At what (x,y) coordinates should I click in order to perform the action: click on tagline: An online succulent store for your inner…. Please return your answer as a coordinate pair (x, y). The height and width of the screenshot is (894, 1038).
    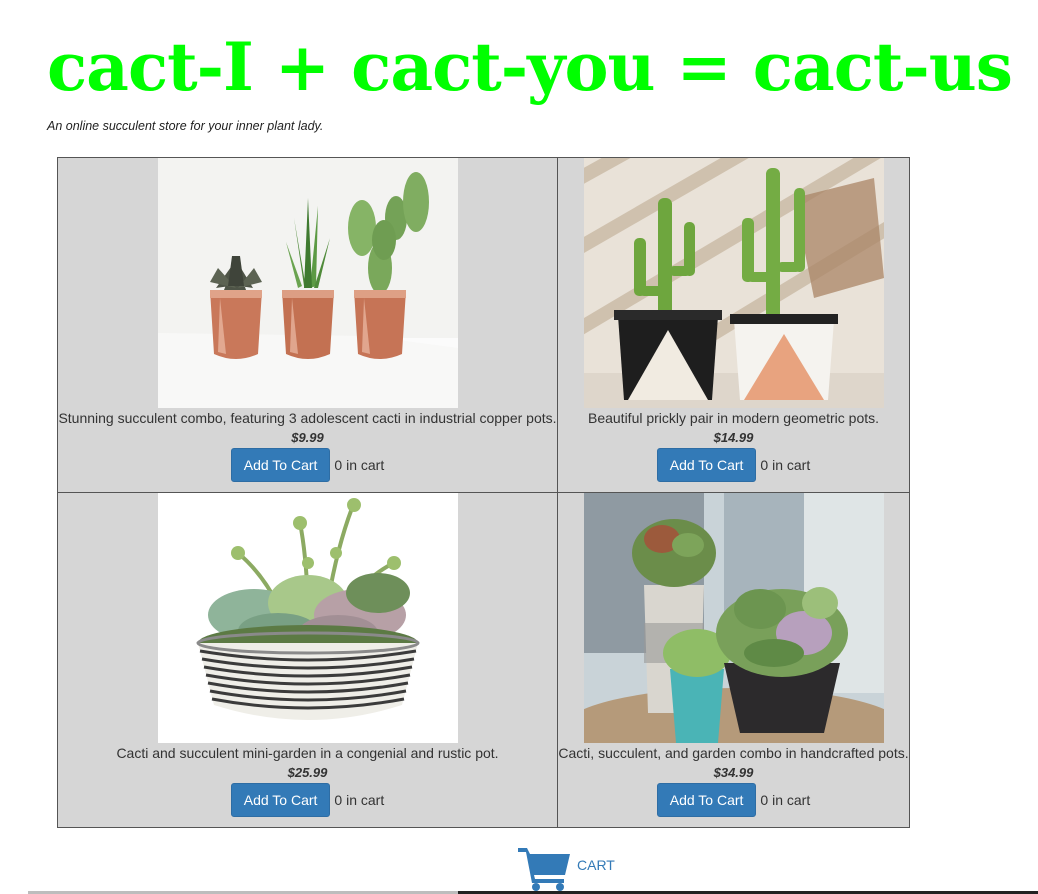
    Looking at the image, I should click on (185, 126).